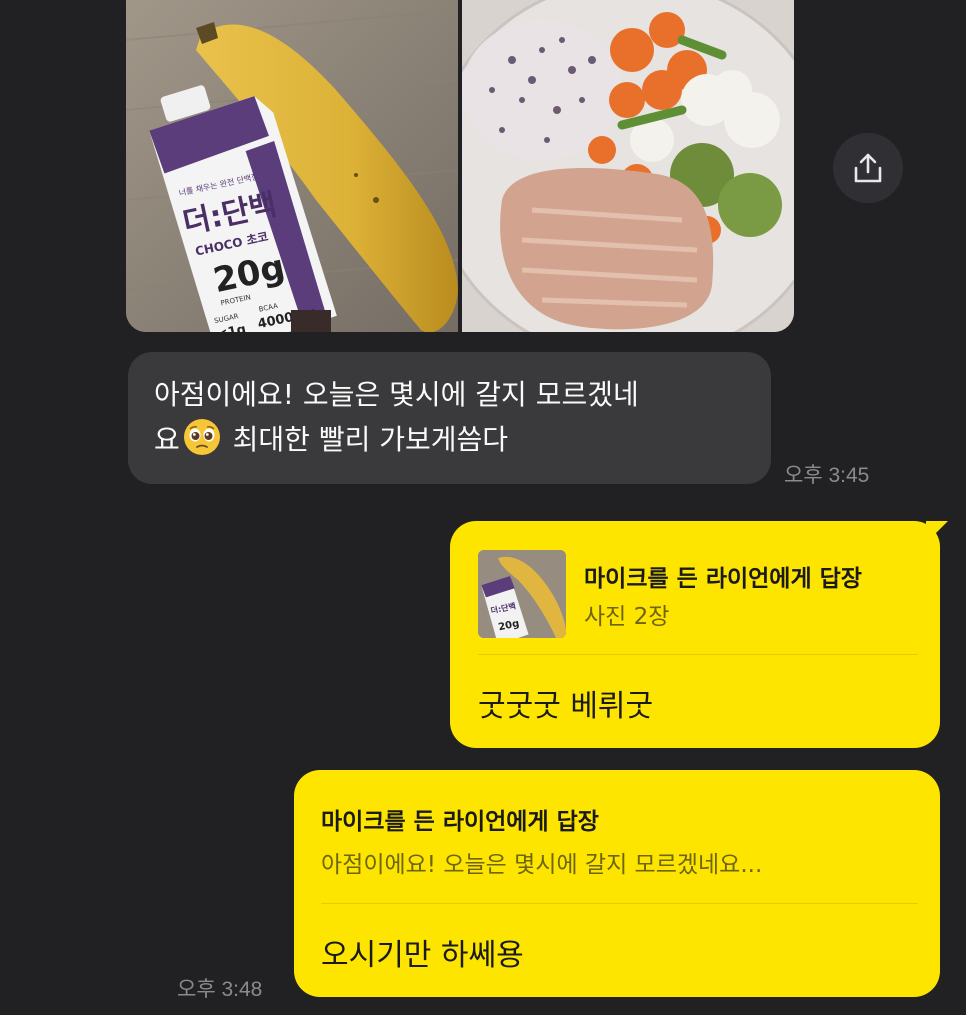  I want to click on pleading-face-emoji-icon, so click(202, 437).